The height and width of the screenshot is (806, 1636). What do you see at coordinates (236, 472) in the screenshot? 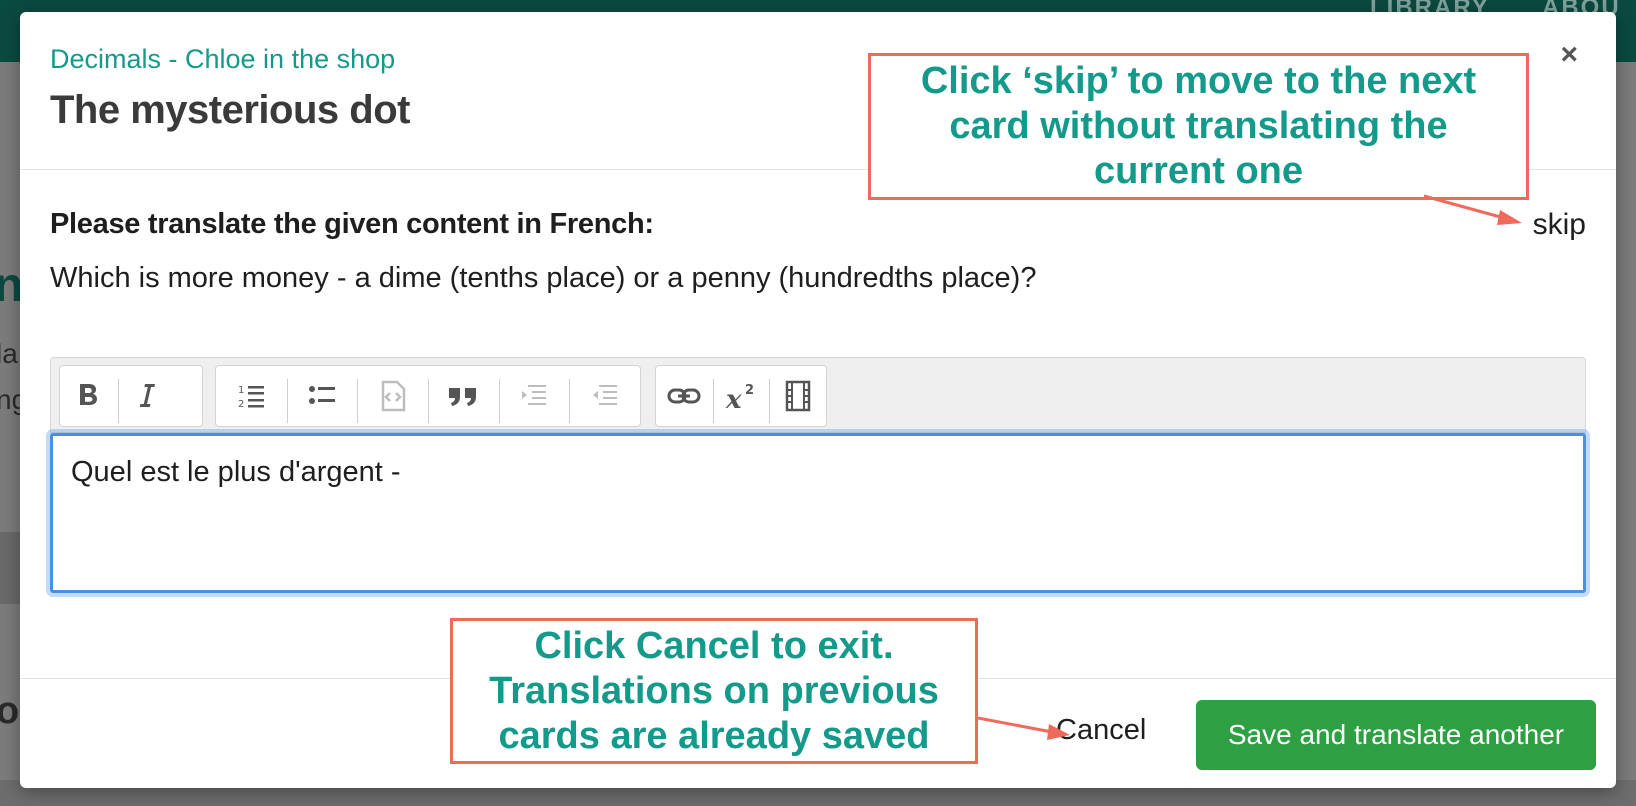
I see `editor-text: Quel est le plus d'argent -` at bounding box center [236, 472].